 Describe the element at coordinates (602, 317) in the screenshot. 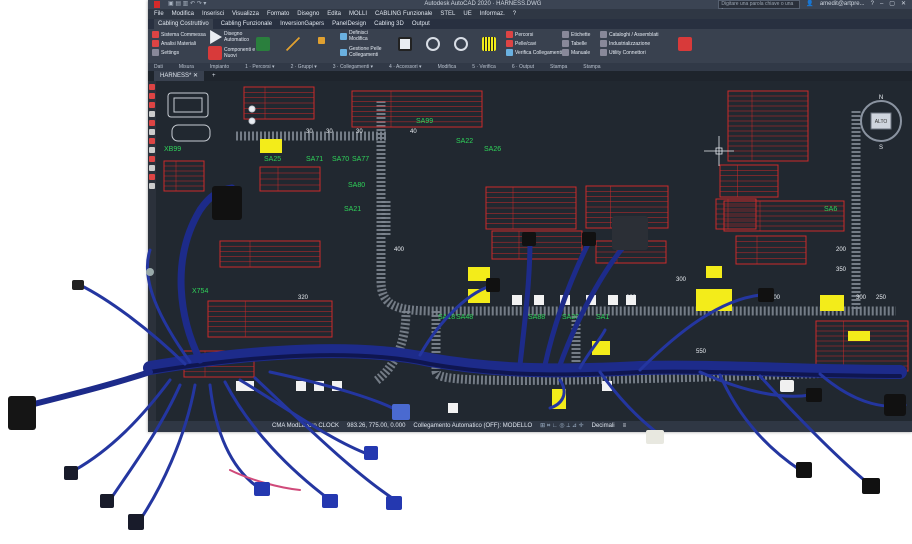

I see `component-label: SA1` at that location.